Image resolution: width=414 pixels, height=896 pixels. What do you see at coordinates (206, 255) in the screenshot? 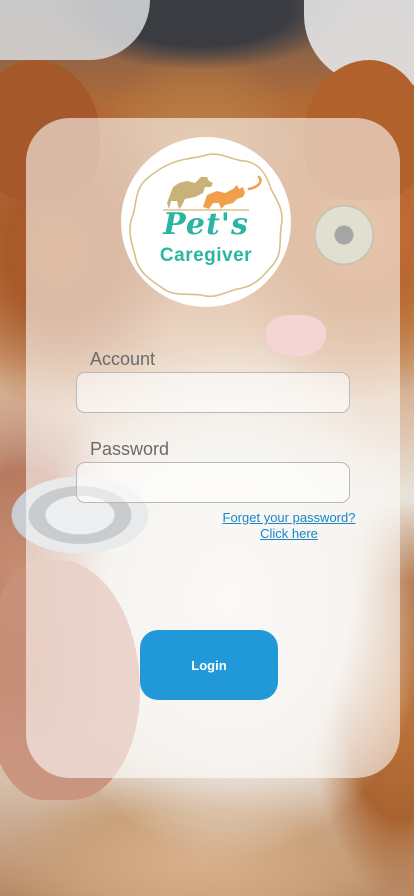
I see `logo-subtitle: Caregiver` at bounding box center [206, 255].